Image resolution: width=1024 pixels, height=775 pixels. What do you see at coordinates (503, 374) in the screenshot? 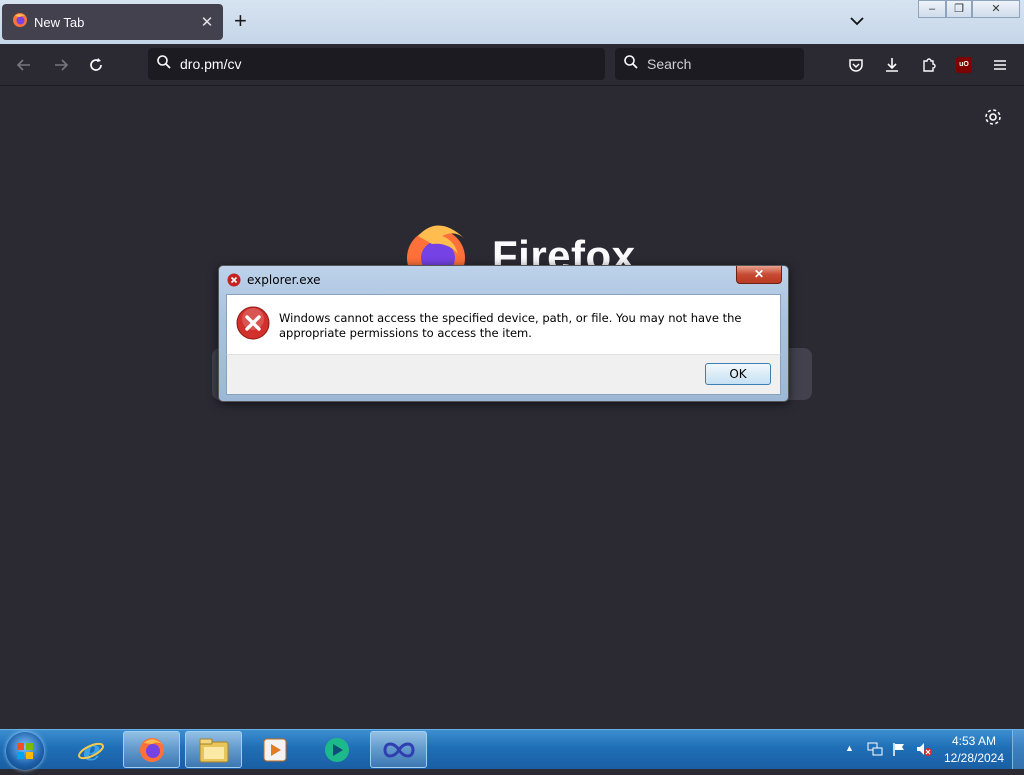
I see `dialog-button-area: OK` at bounding box center [503, 374].